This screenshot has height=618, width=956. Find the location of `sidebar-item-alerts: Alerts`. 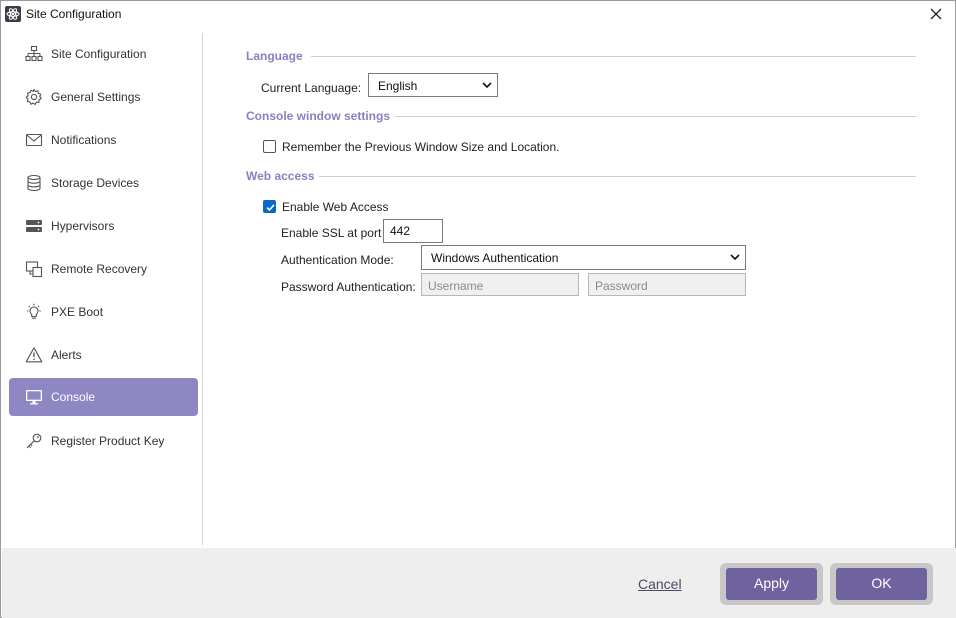

sidebar-item-alerts: Alerts is located at coordinates (103, 354).